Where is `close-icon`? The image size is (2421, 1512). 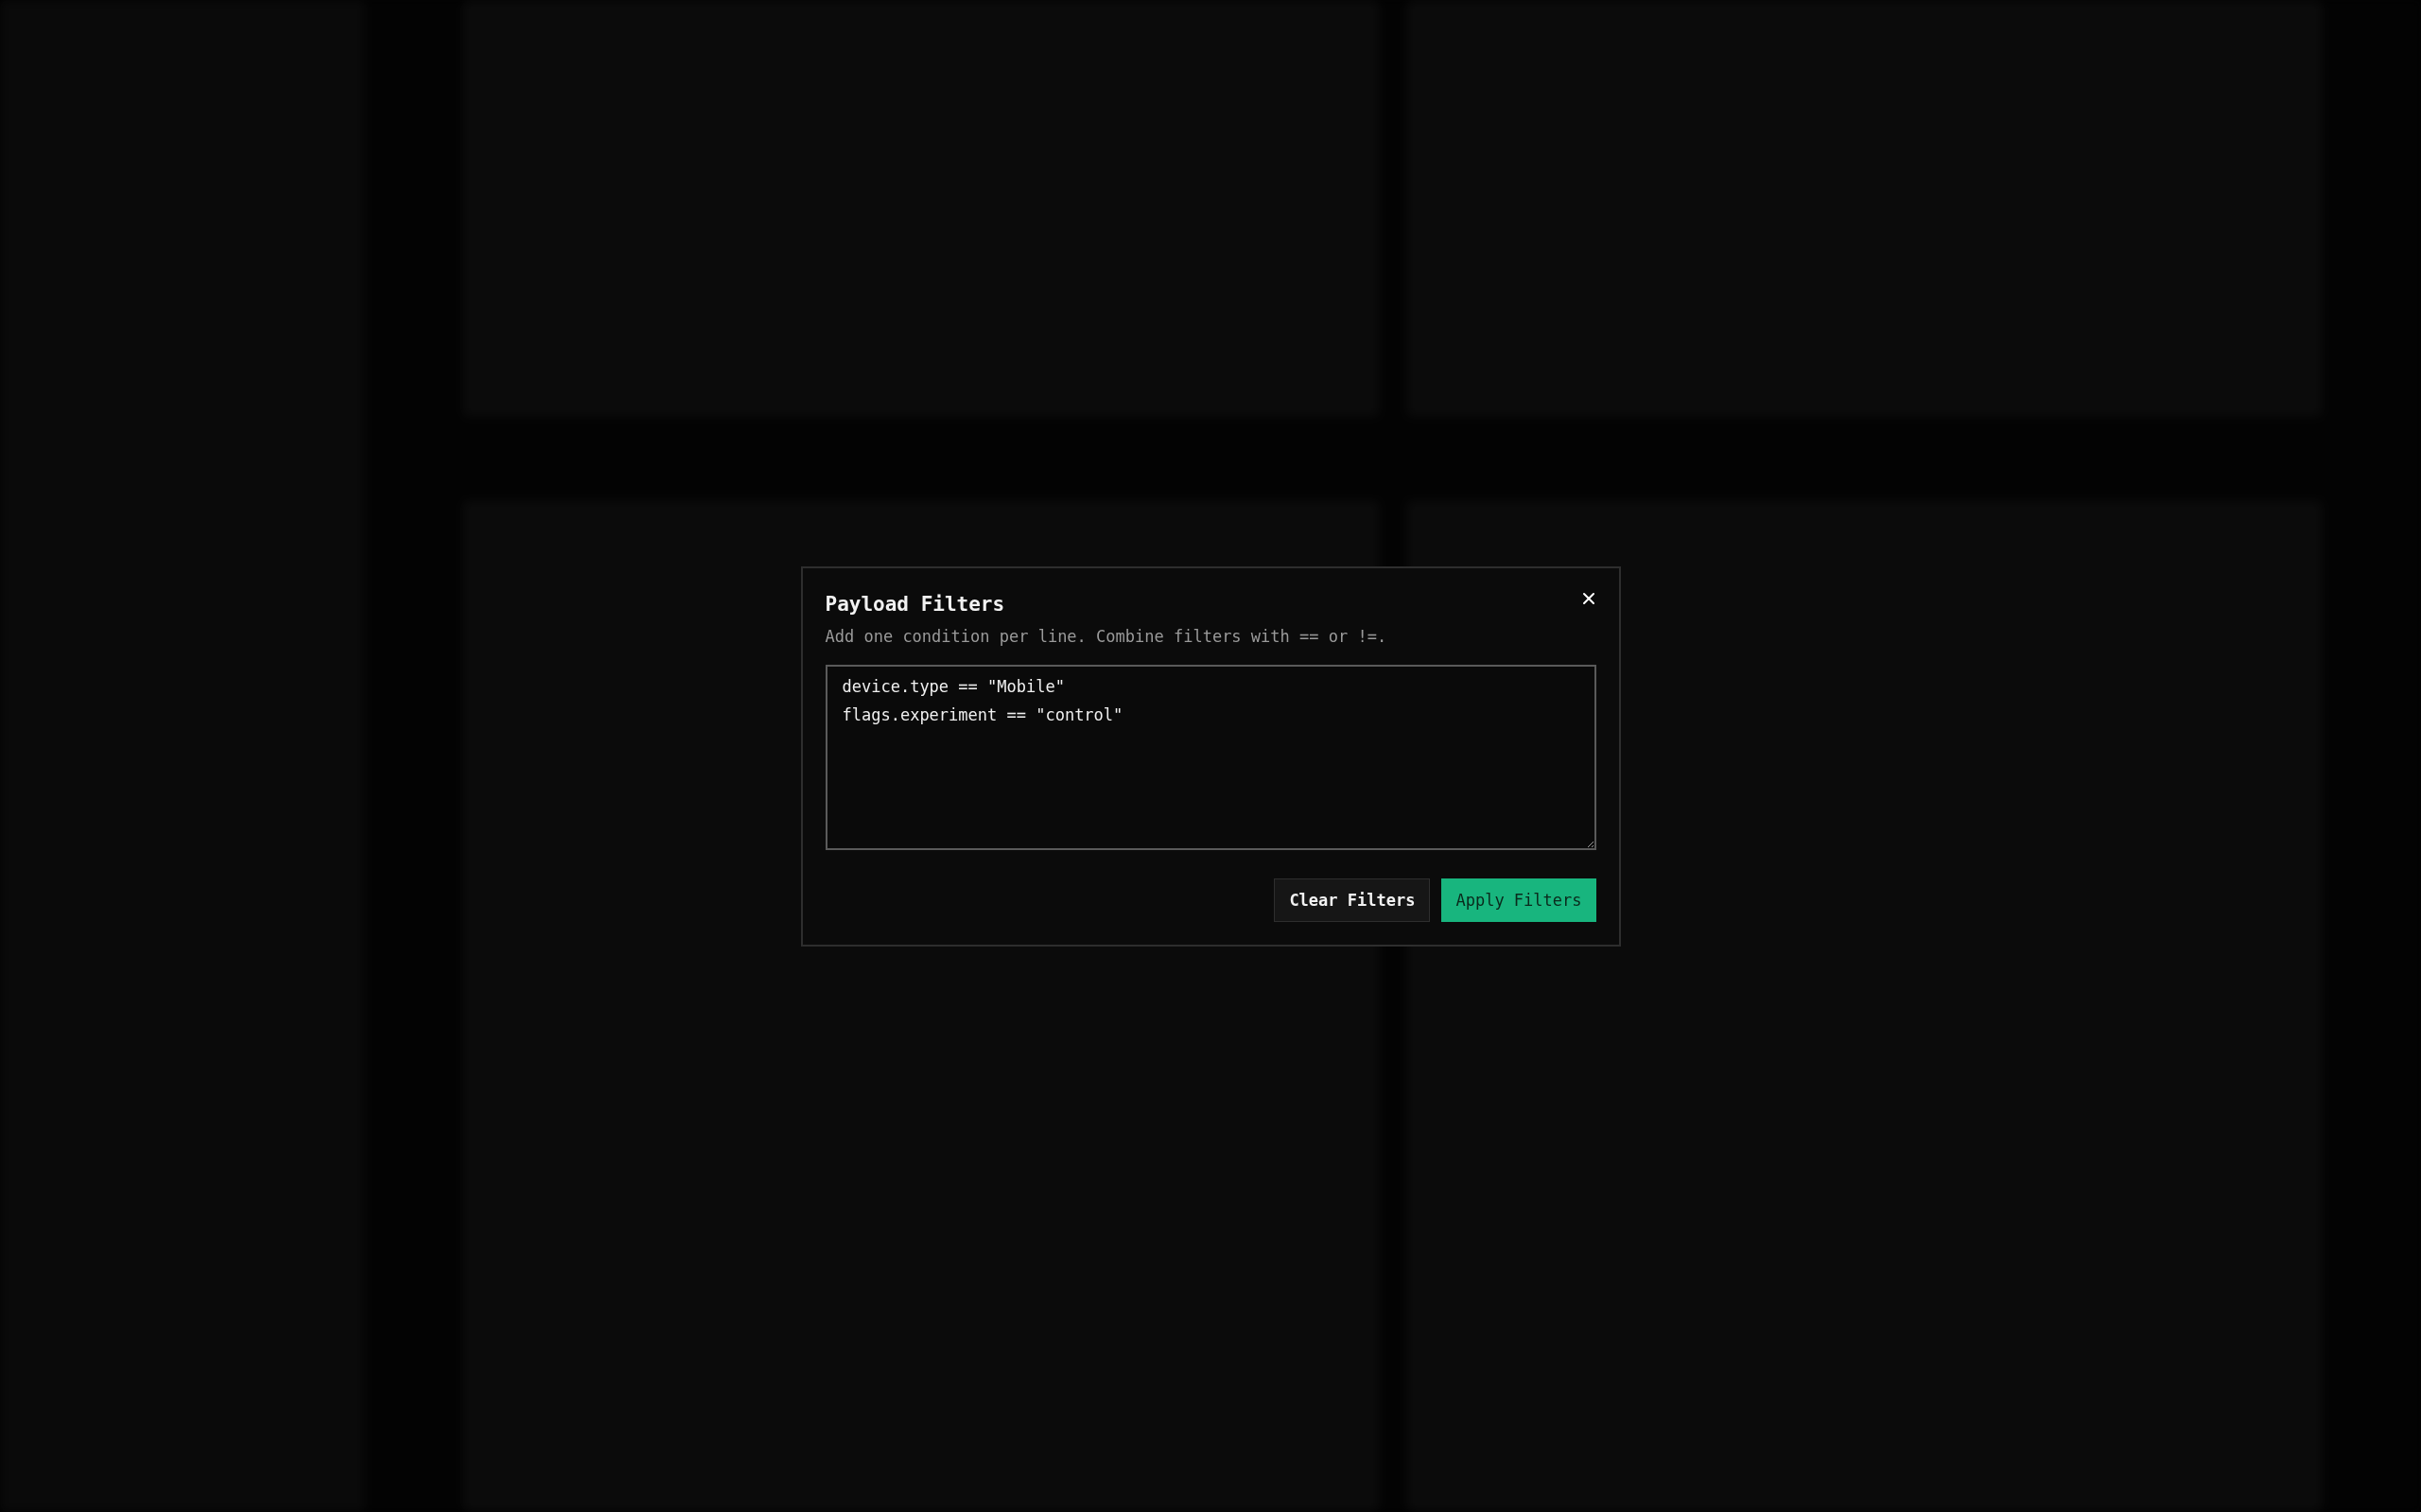
close-icon is located at coordinates (1588, 598).